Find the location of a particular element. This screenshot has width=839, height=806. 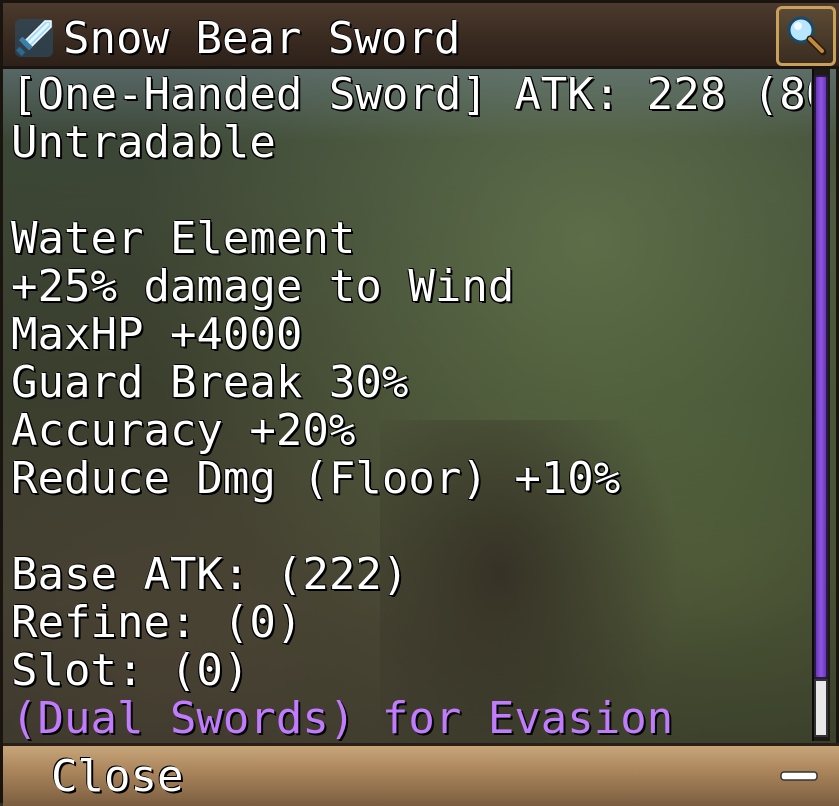

minimize-button is located at coordinates (799, 776).